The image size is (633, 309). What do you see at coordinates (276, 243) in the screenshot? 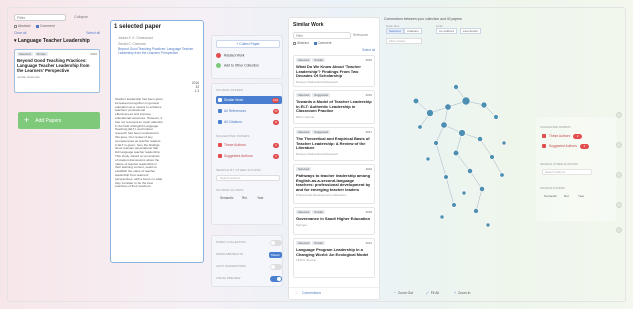
I see `public-collection-toggle` at bounding box center [276, 243].